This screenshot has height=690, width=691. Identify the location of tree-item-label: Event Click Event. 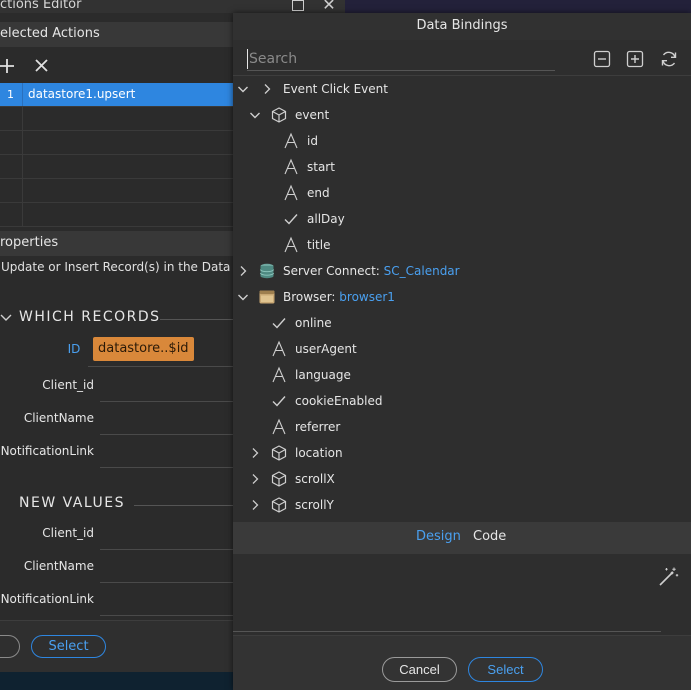
(335, 89).